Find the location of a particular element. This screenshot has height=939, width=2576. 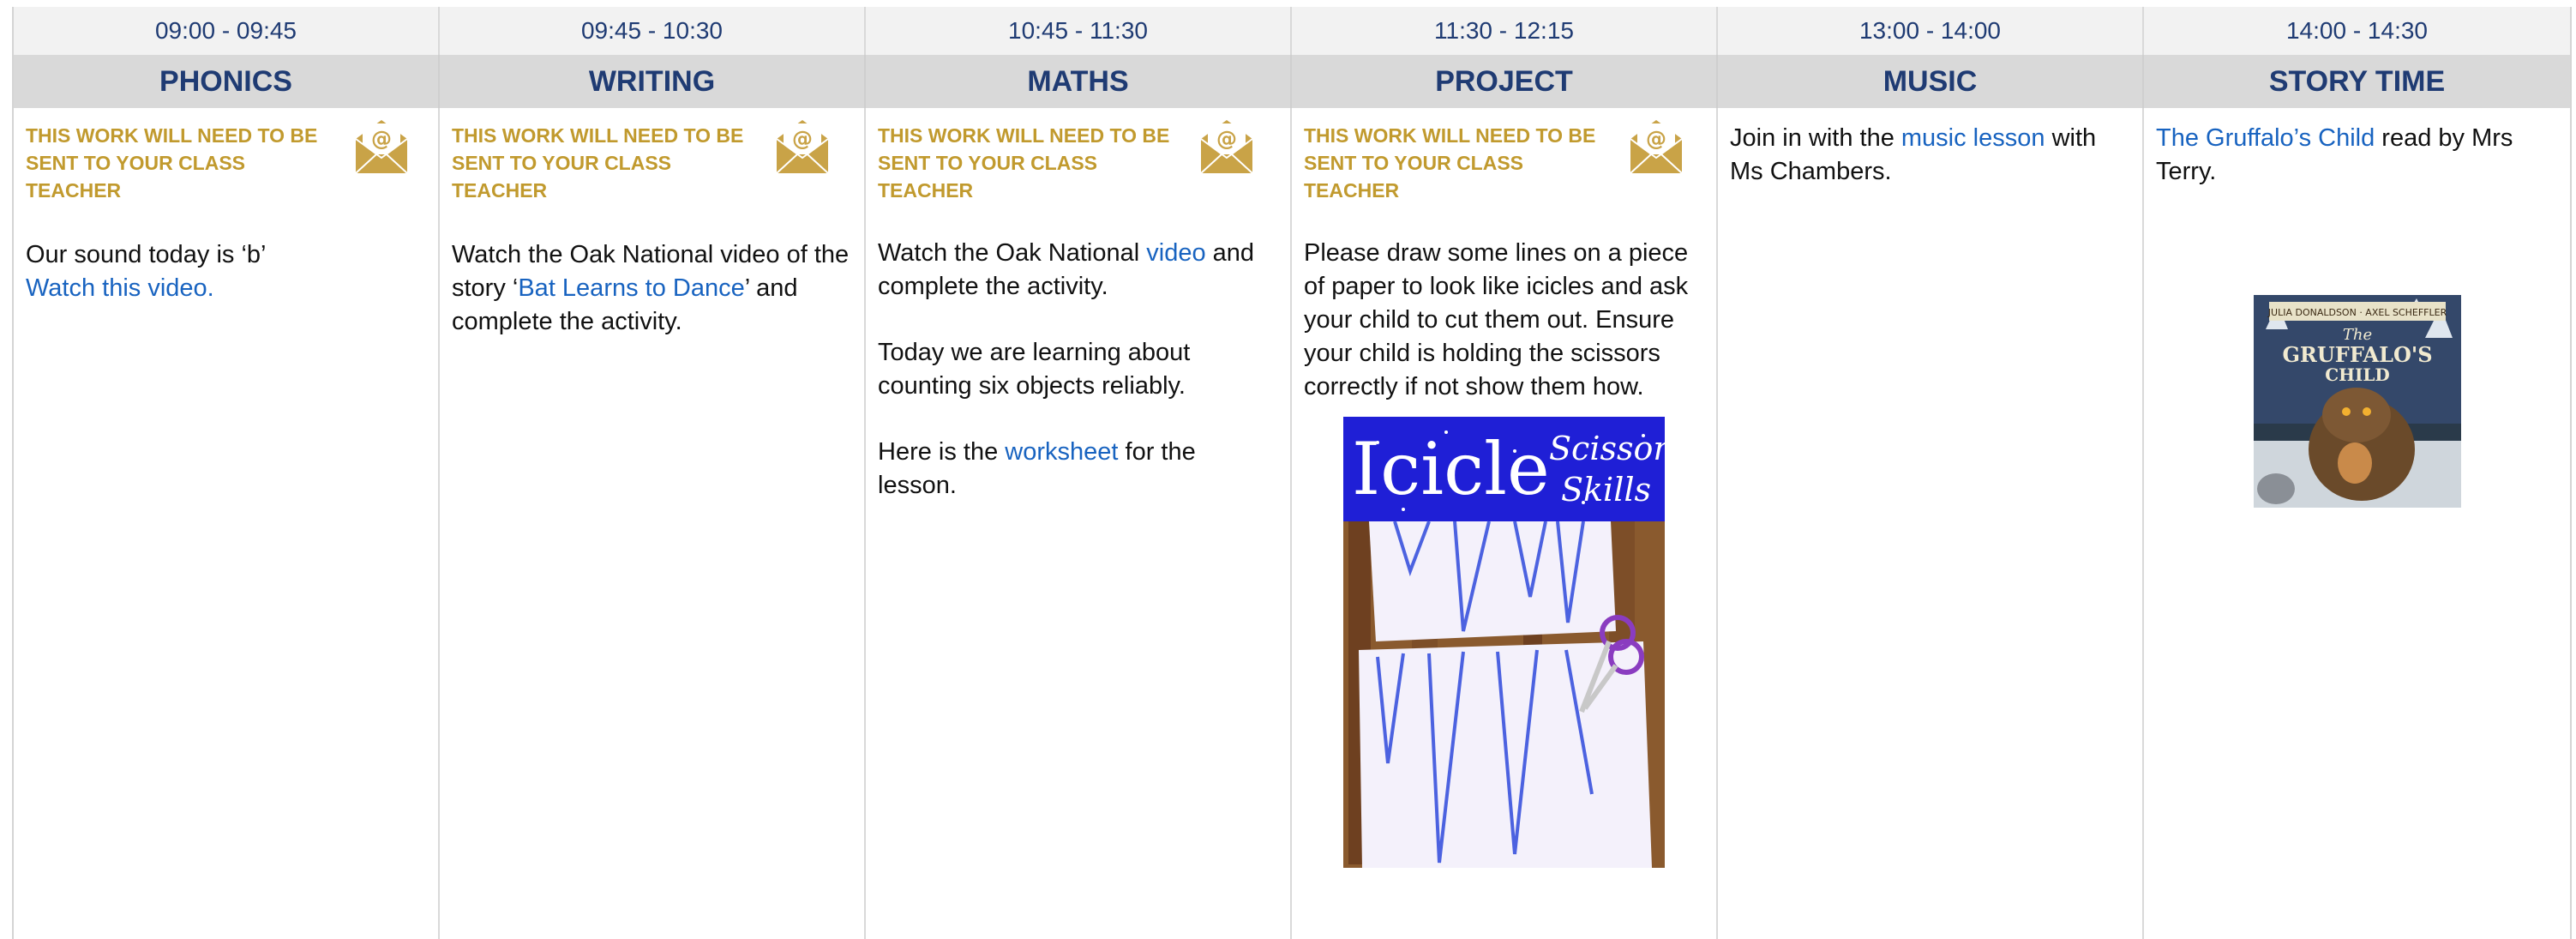

gruffalos-child-link: The Gruffalo’s Child is located at coordinates (2265, 138).